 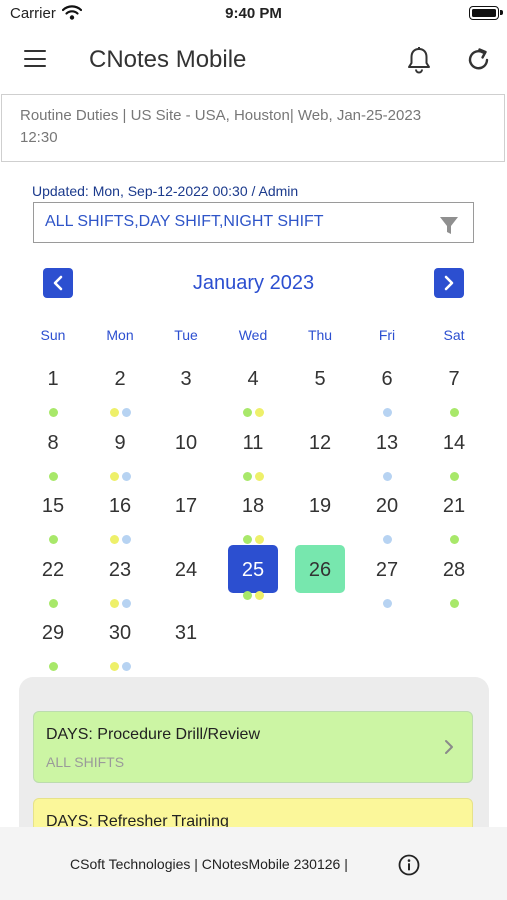 I want to click on calendar-day: 1, so click(x=53, y=387).